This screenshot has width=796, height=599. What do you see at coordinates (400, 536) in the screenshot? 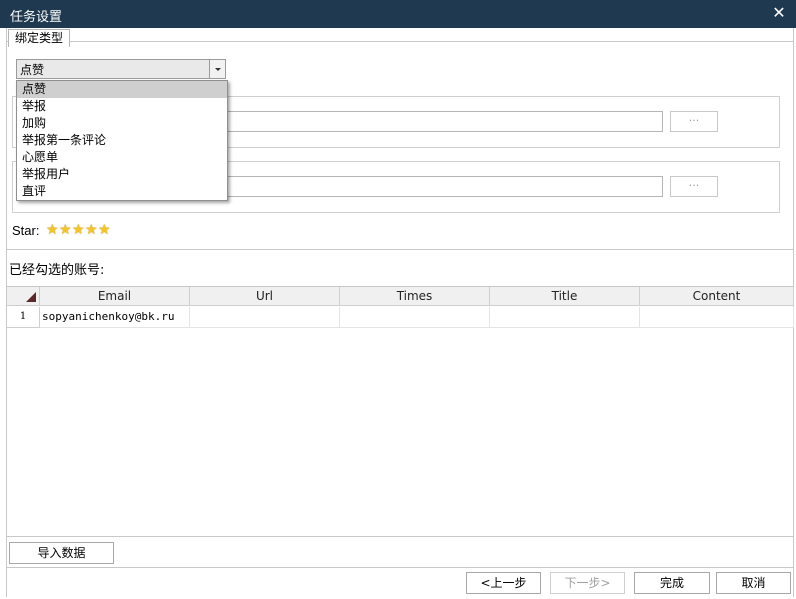
I see `table-bottom-divider` at bounding box center [400, 536].